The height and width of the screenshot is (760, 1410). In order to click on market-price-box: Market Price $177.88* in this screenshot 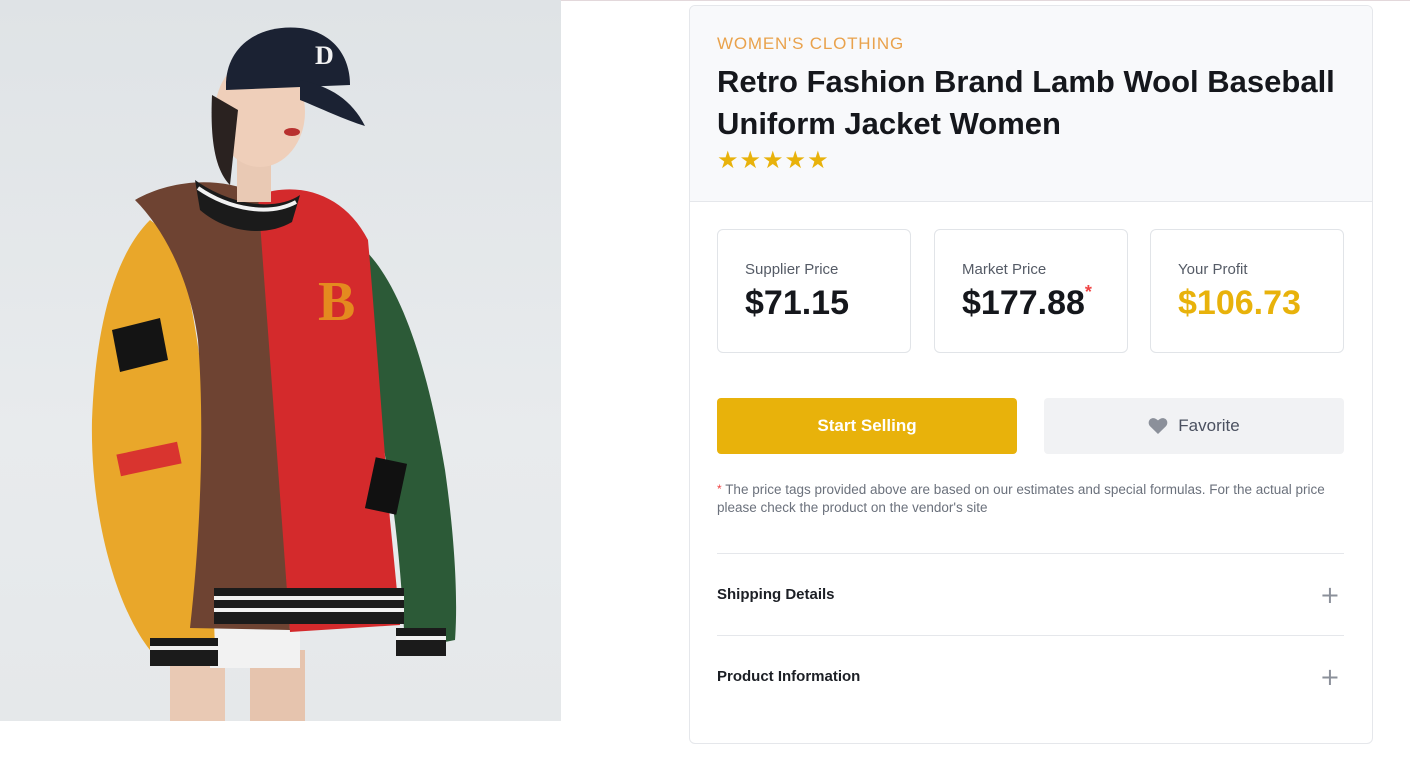, I will do `click(1031, 291)`.